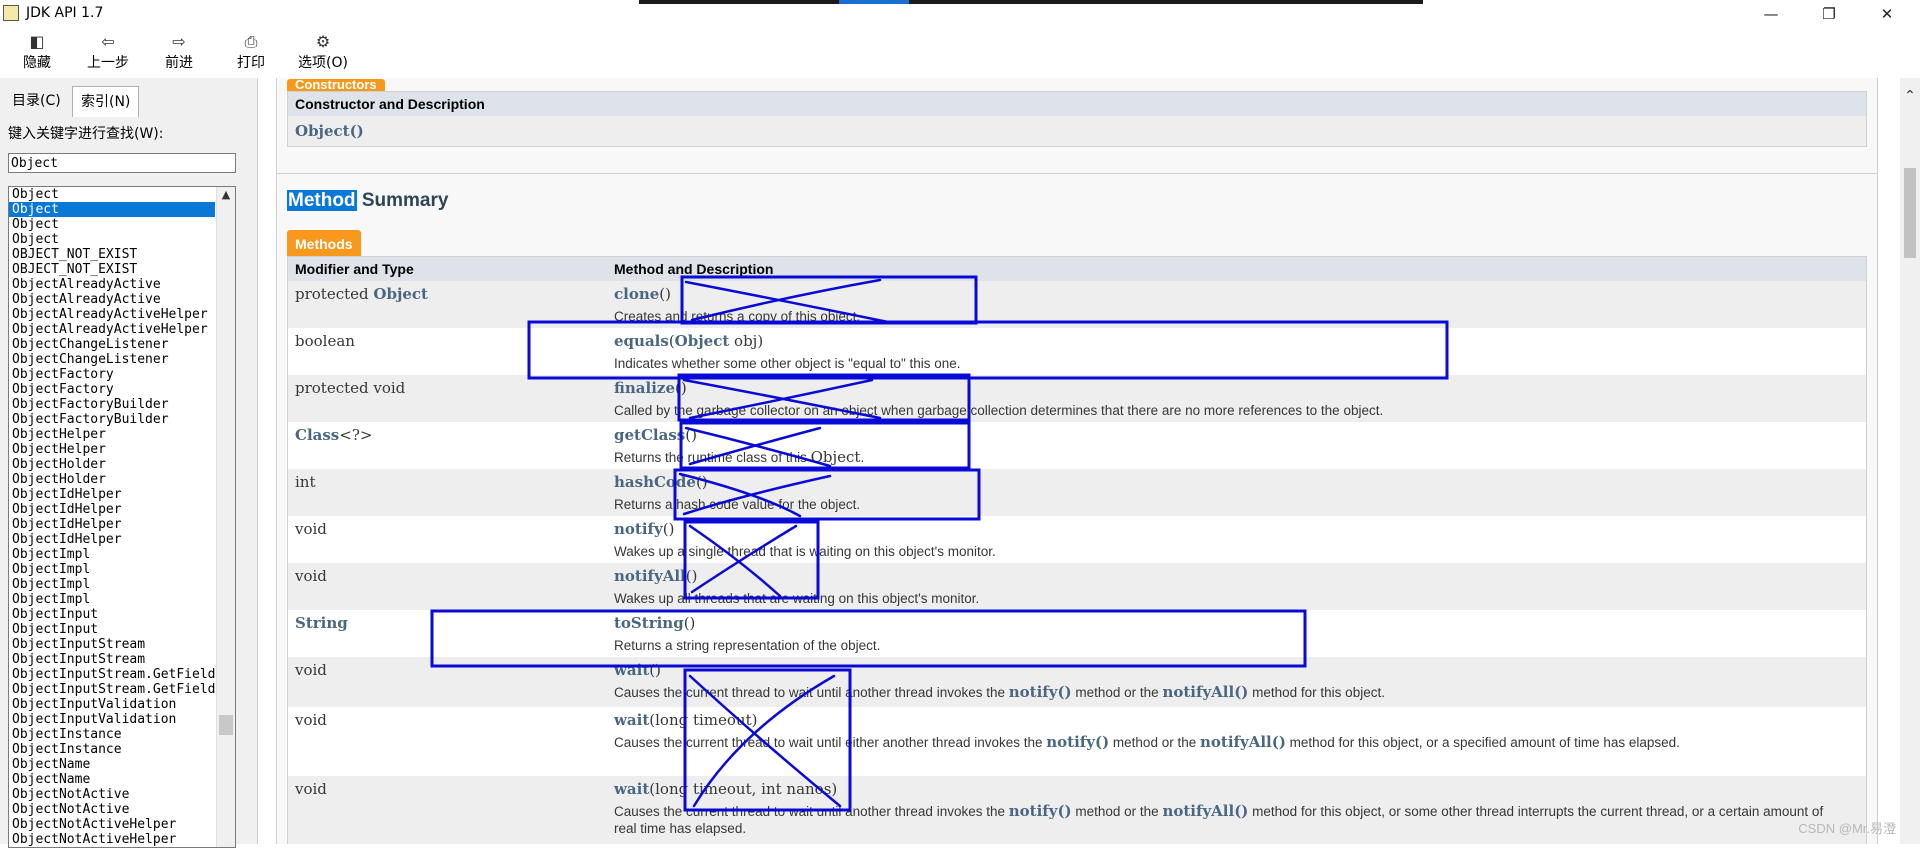 The height and width of the screenshot is (848, 1920). What do you see at coordinates (649, 623) in the screenshot?
I see `method-link: toString` at bounding box center [649, 623].